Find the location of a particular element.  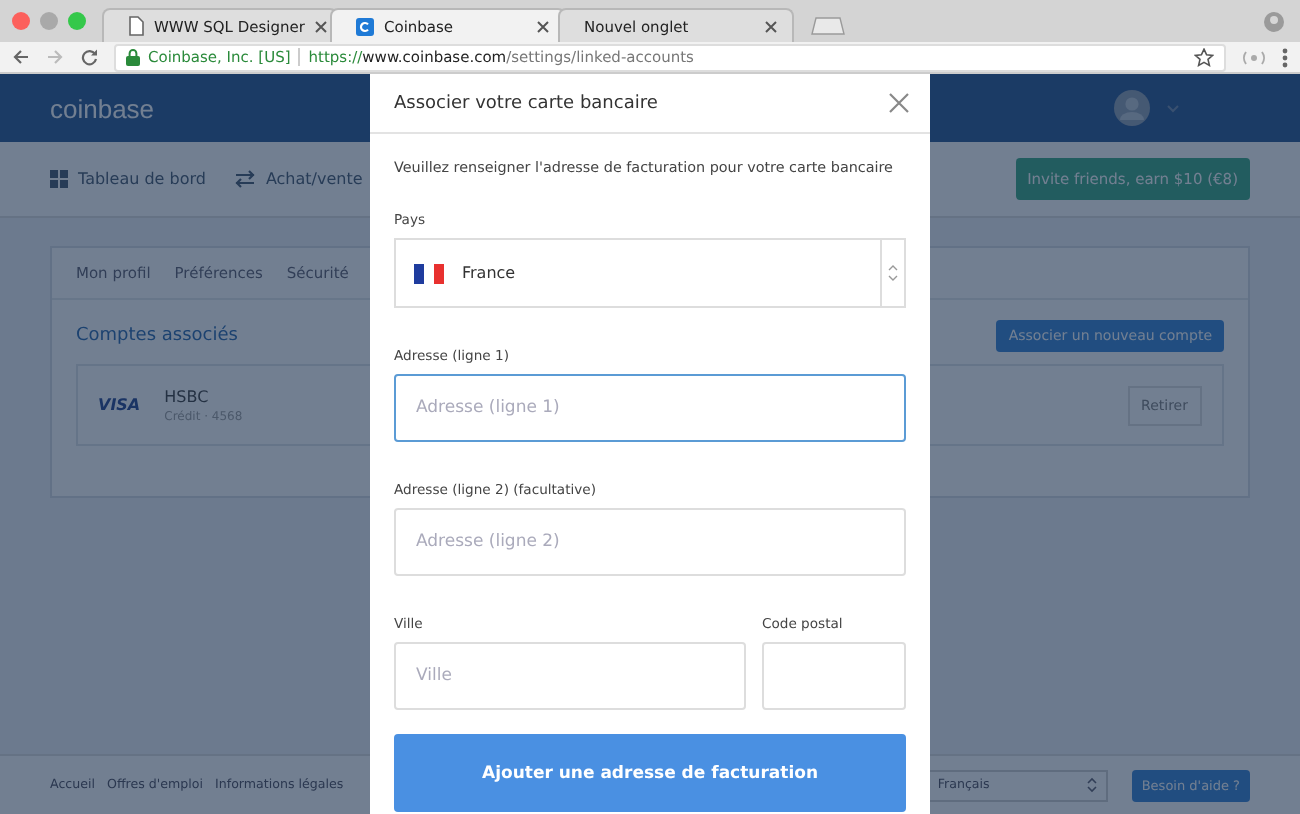

nav-link: Achat/vente is located at coordinates (298, 179).